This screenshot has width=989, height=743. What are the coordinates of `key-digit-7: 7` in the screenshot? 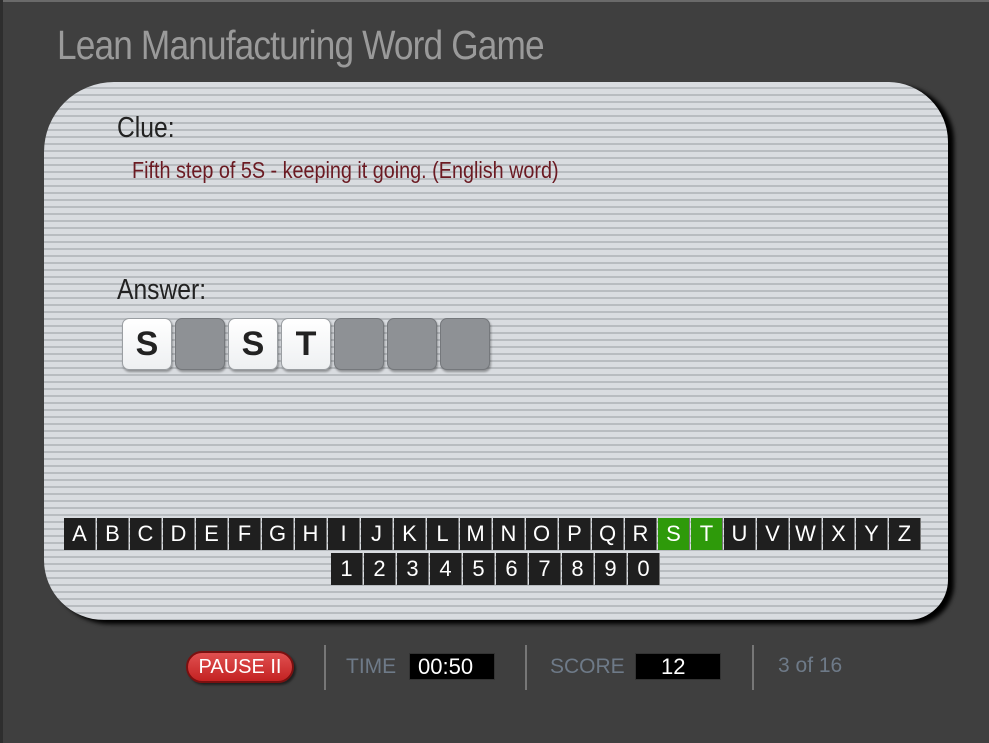 It's located at (545, 569).